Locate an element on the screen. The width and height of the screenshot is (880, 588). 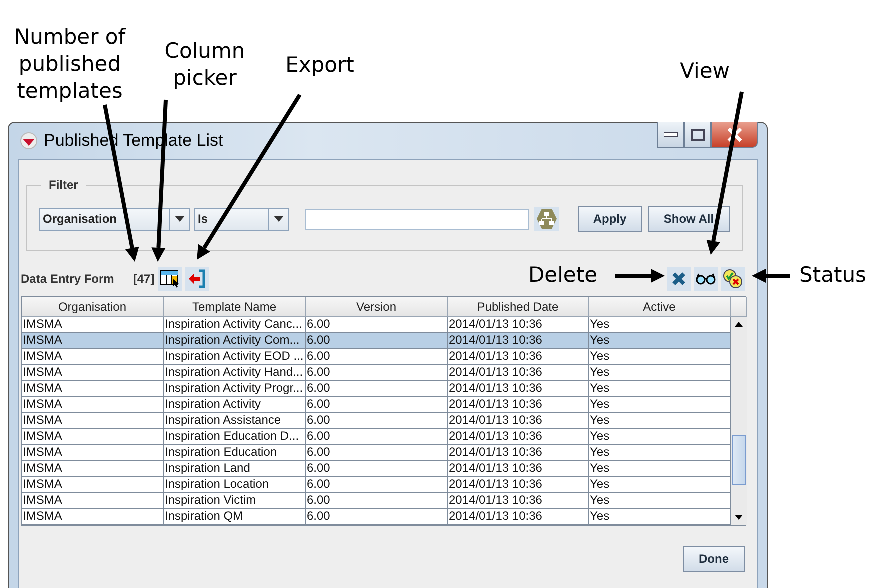
column-header: Version is located at coordinates (377, 307).